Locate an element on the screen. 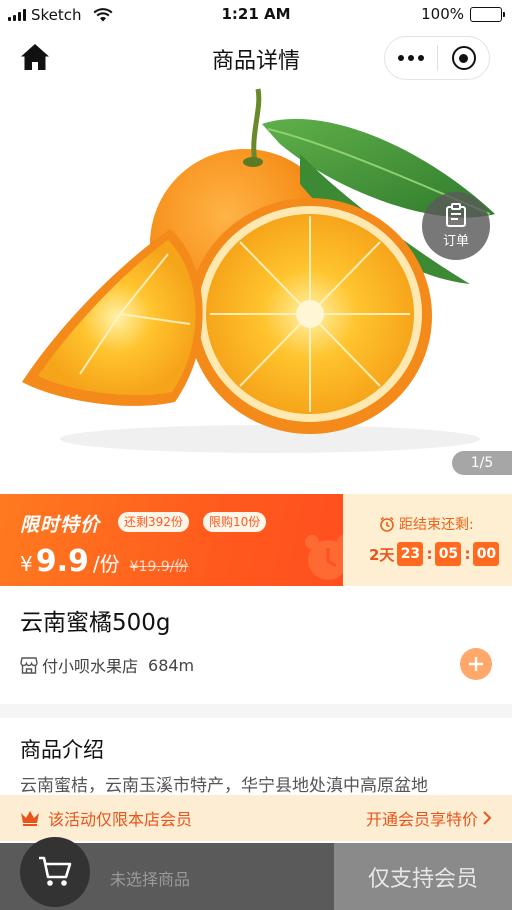  add-to-cart-button is located at coordinates (476, 664).